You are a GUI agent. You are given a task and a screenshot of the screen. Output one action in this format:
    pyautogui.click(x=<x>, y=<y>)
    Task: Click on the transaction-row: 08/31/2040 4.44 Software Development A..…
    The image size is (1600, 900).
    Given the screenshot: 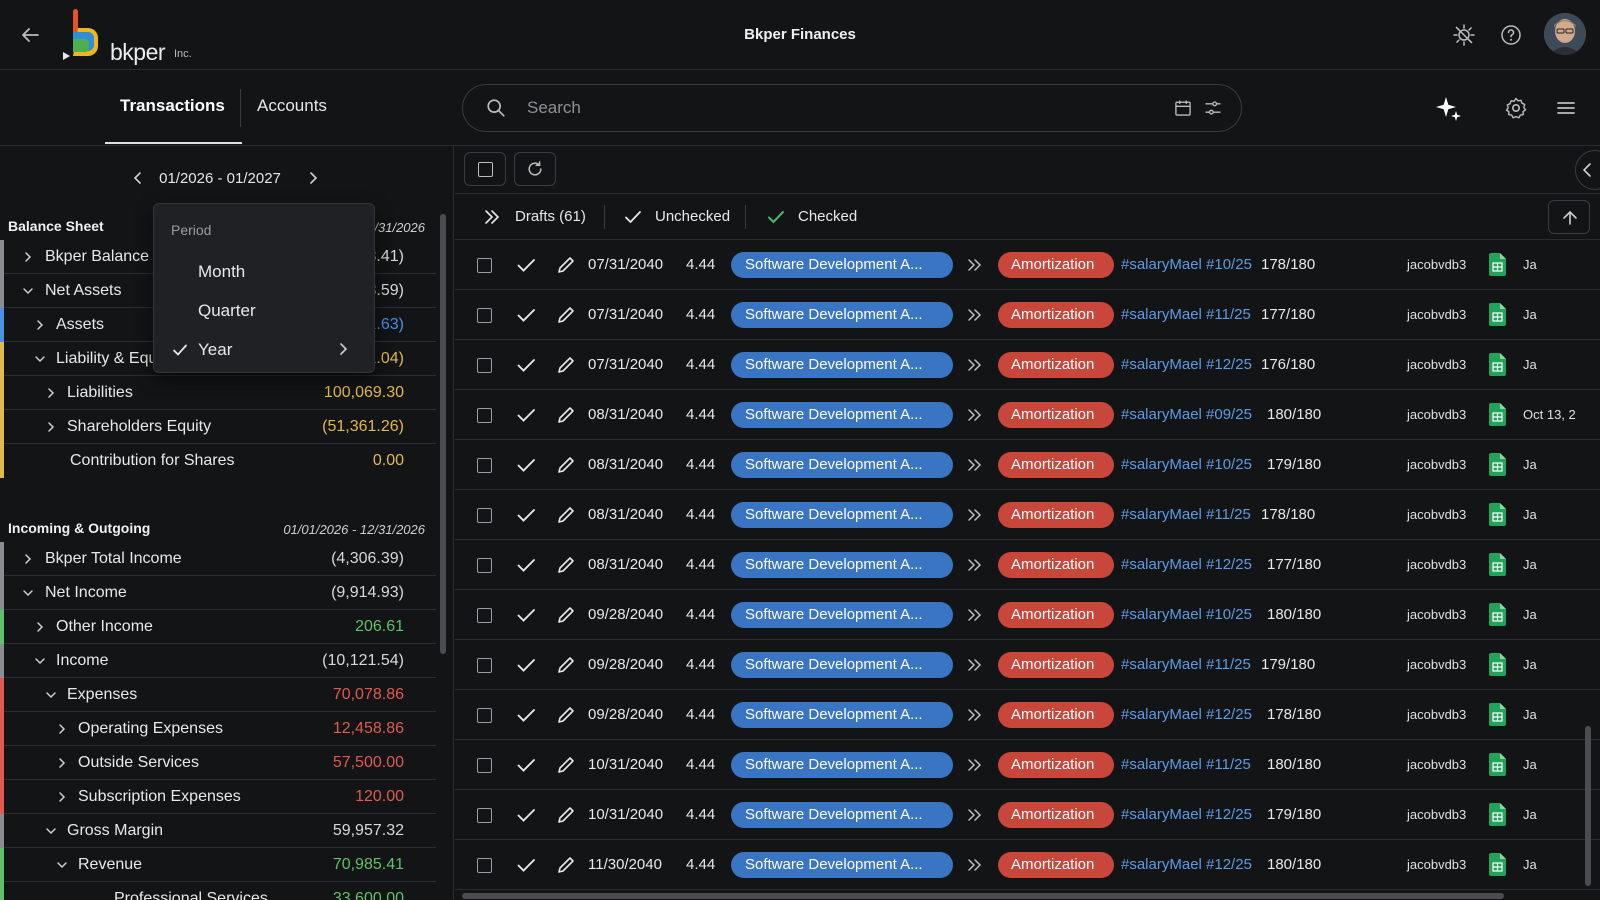 What is the action you would take?
    pyautogui.click(x=1027, y=415)
    